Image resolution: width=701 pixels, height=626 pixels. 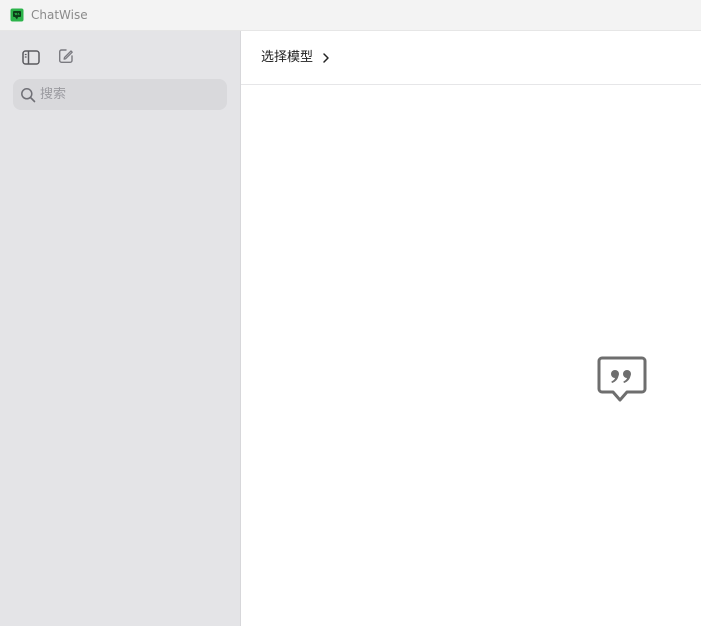 I want to click on title-bar: ChatWise, so click(x=350, y=15).